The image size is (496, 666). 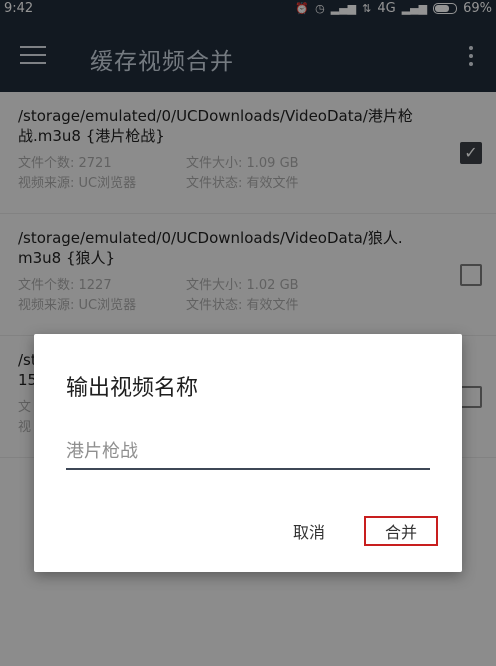 What do you see at coordinates (309, 531) in the screenshot?
I see `cancel-button: 取消` at bounding box center [309, 531].